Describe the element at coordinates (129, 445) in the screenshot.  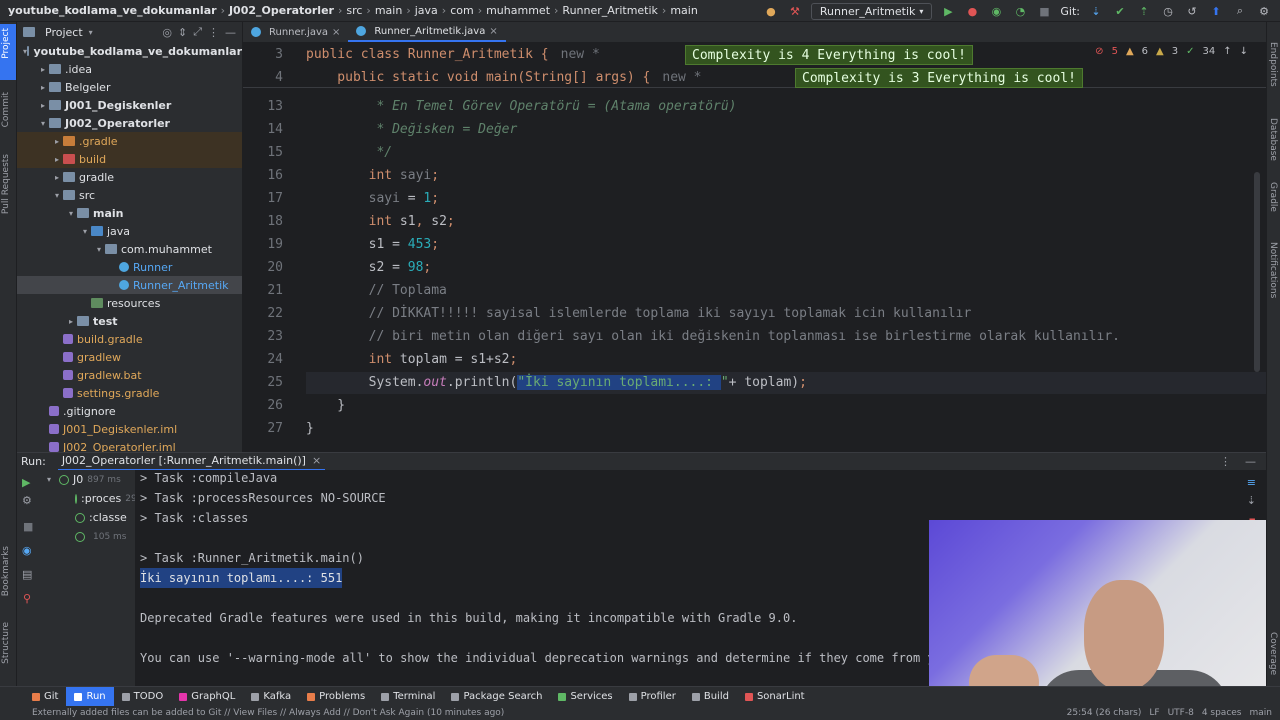
I see `tree-item: J002_Operatorler.iml` at that location.